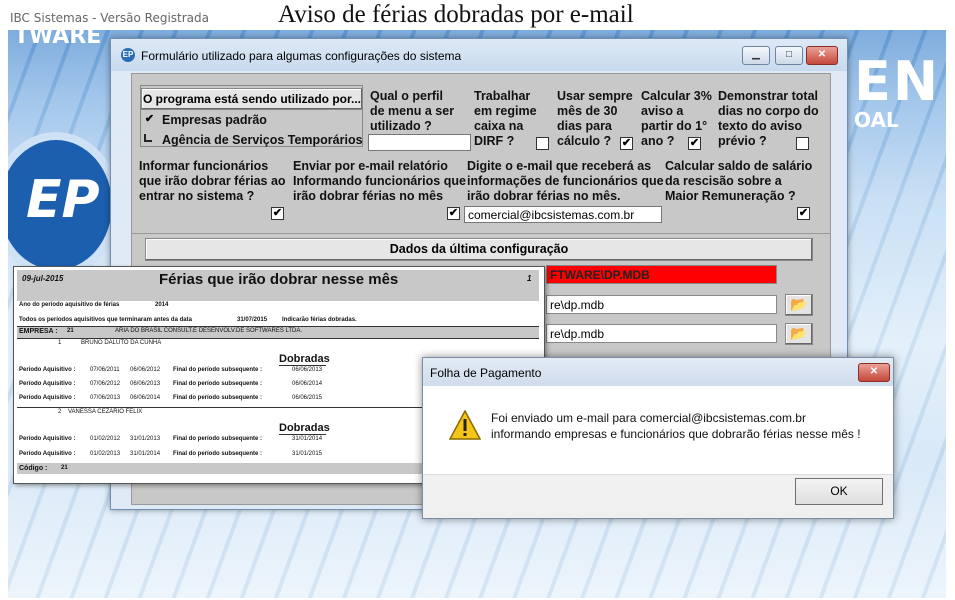 Image resolution: width=955 pixels, height=600 pixels. Describe the element at coordinates (661, 333) in the screenshot. I see `db-path-3: re\dp.mdb` at that location.